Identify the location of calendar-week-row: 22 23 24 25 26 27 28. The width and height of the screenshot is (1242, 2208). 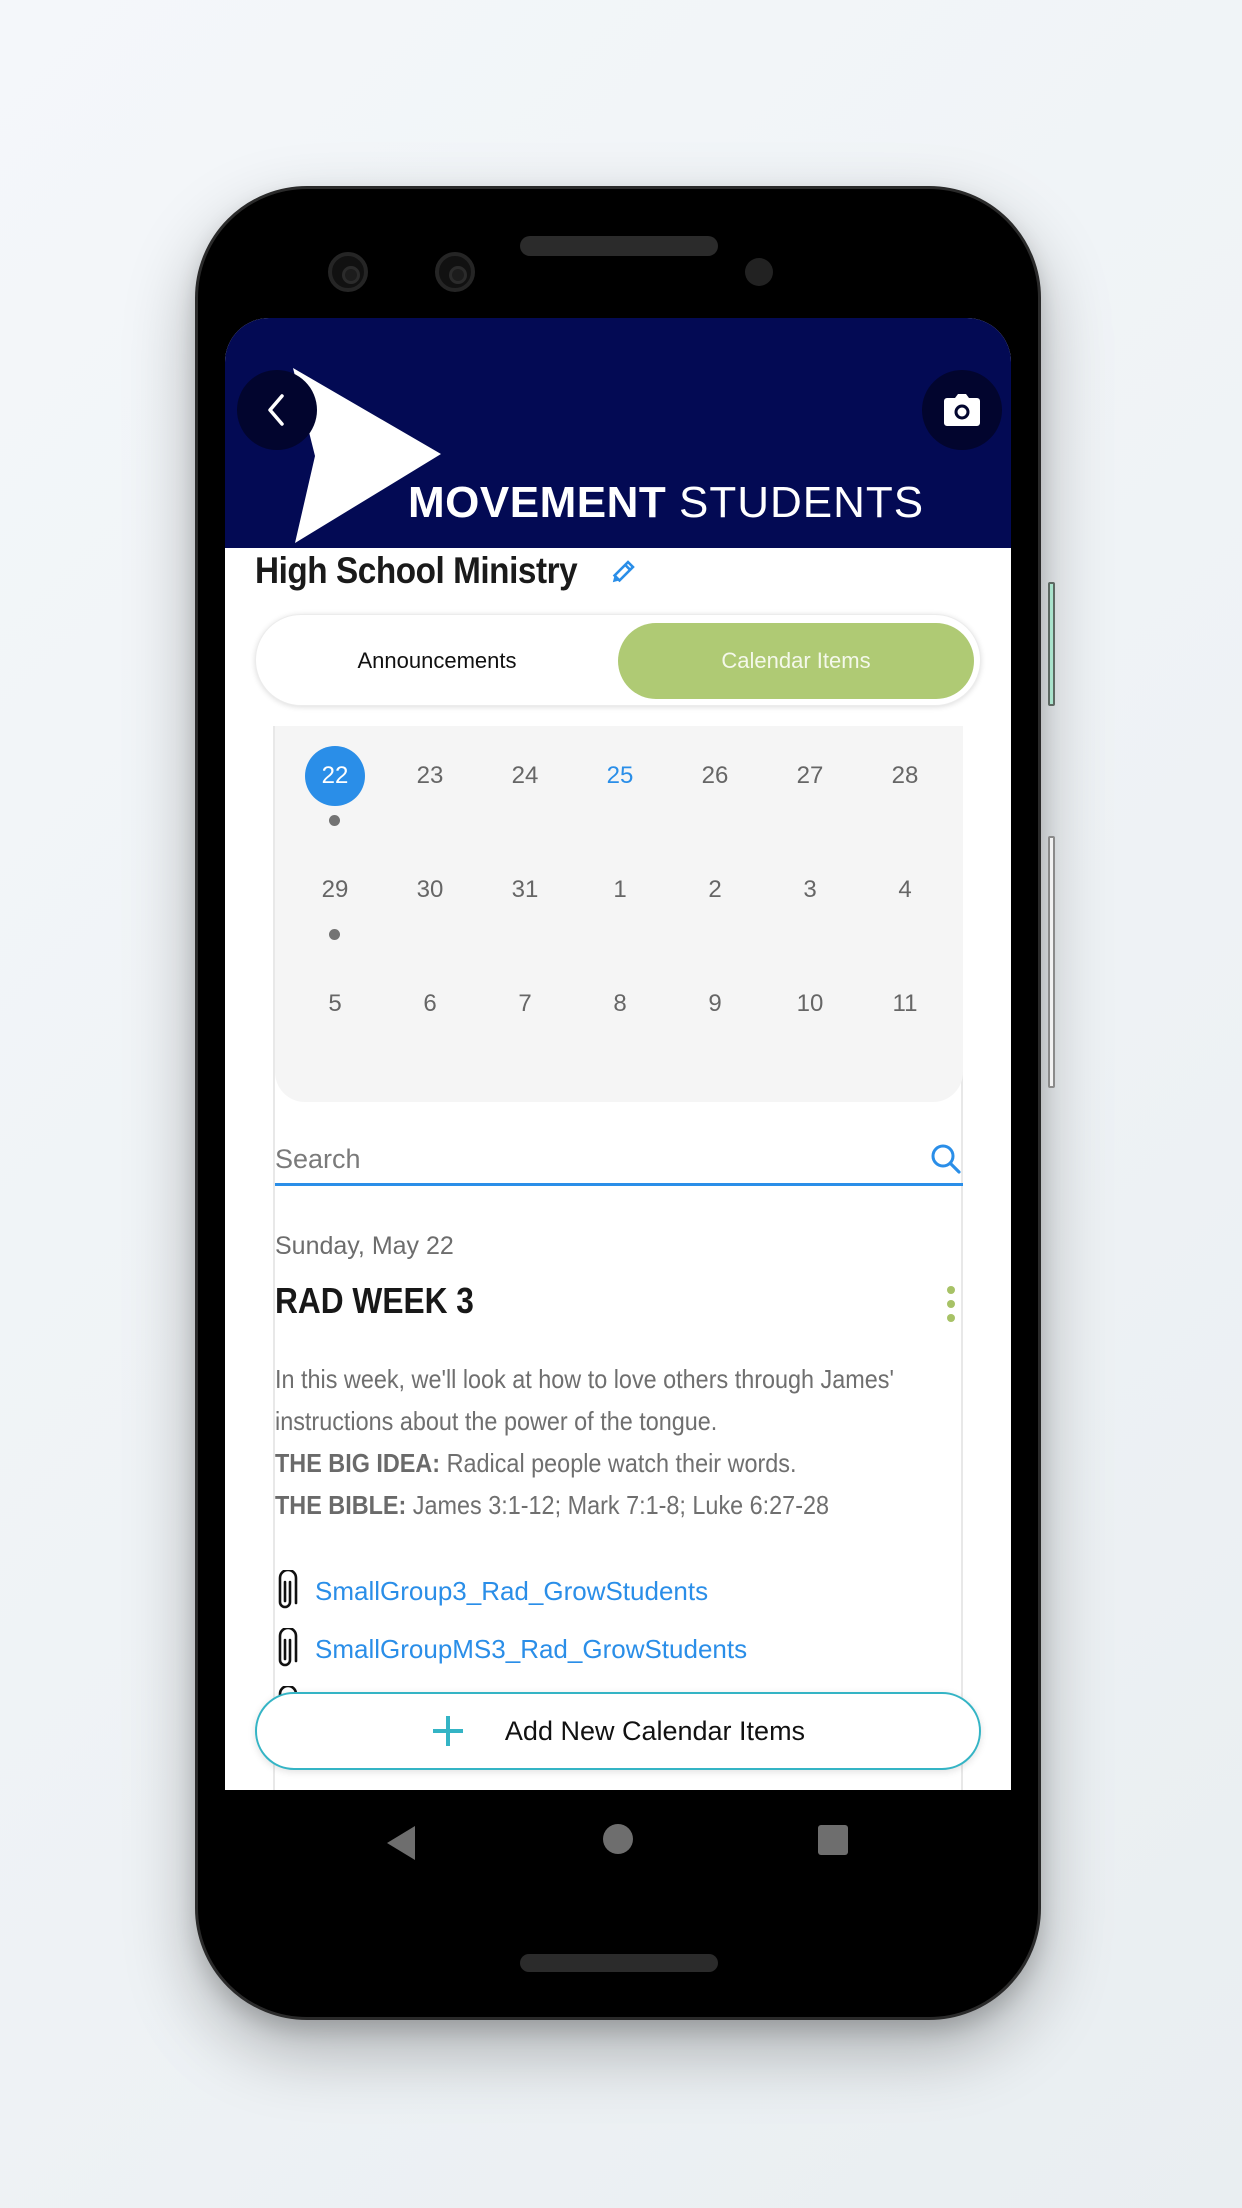
(619, 786).